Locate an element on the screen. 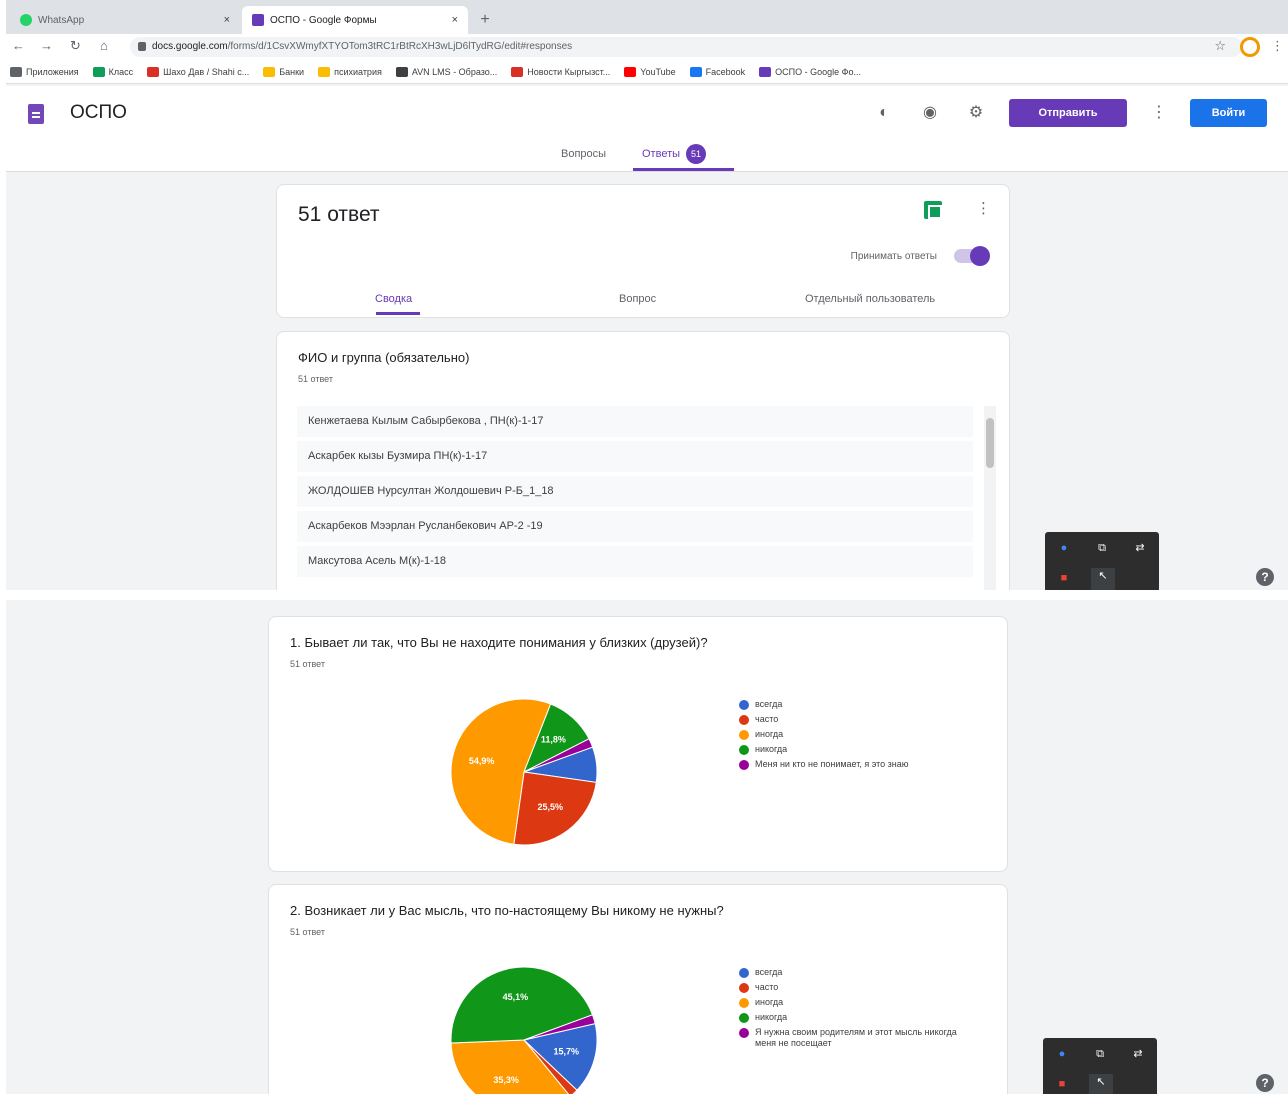  palette-icon: ◐ is located at coordinates (884, 113).